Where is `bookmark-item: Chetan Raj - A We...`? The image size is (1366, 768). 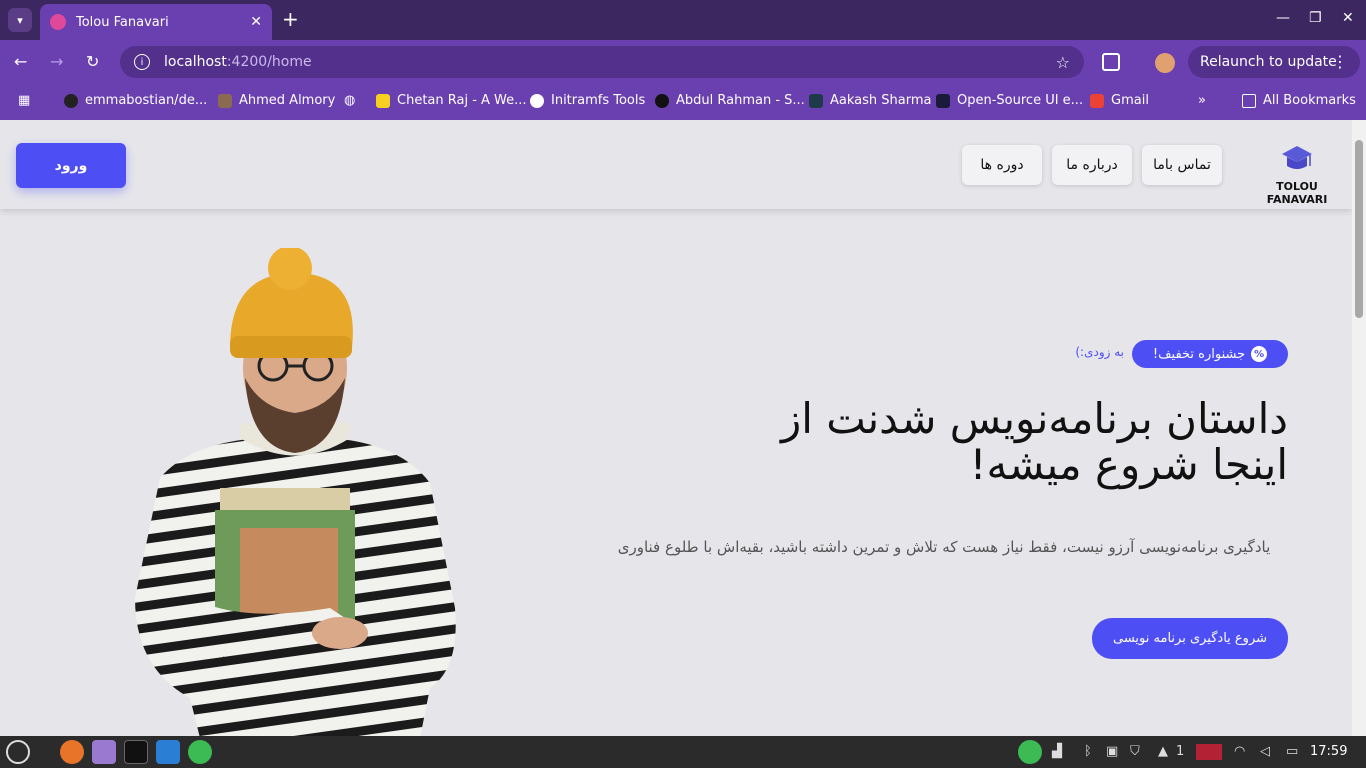 bookmark-item: Chetan Raj - A We... is located at coordinates (451, 100).